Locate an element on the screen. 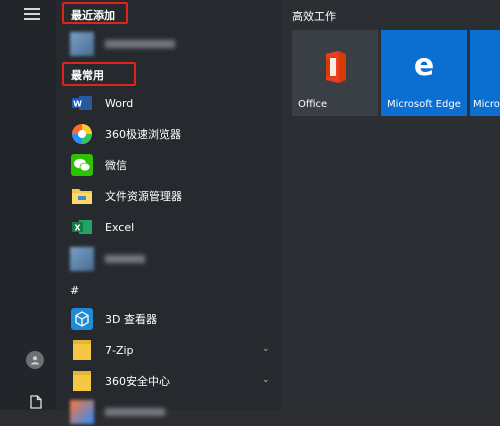 The height and width of the screenshot is (426, 500). app-label: 文件资源管理器 is located at coordinates (143, 196).